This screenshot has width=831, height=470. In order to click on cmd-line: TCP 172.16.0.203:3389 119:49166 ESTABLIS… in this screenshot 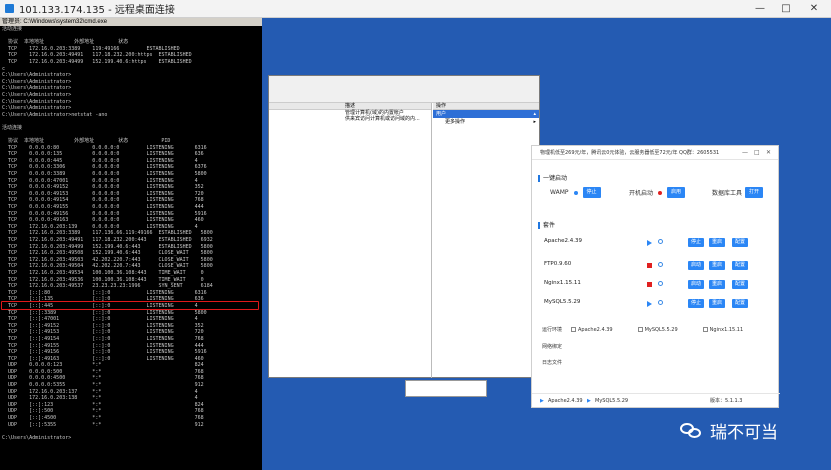, I will do `click(91, 48)`.